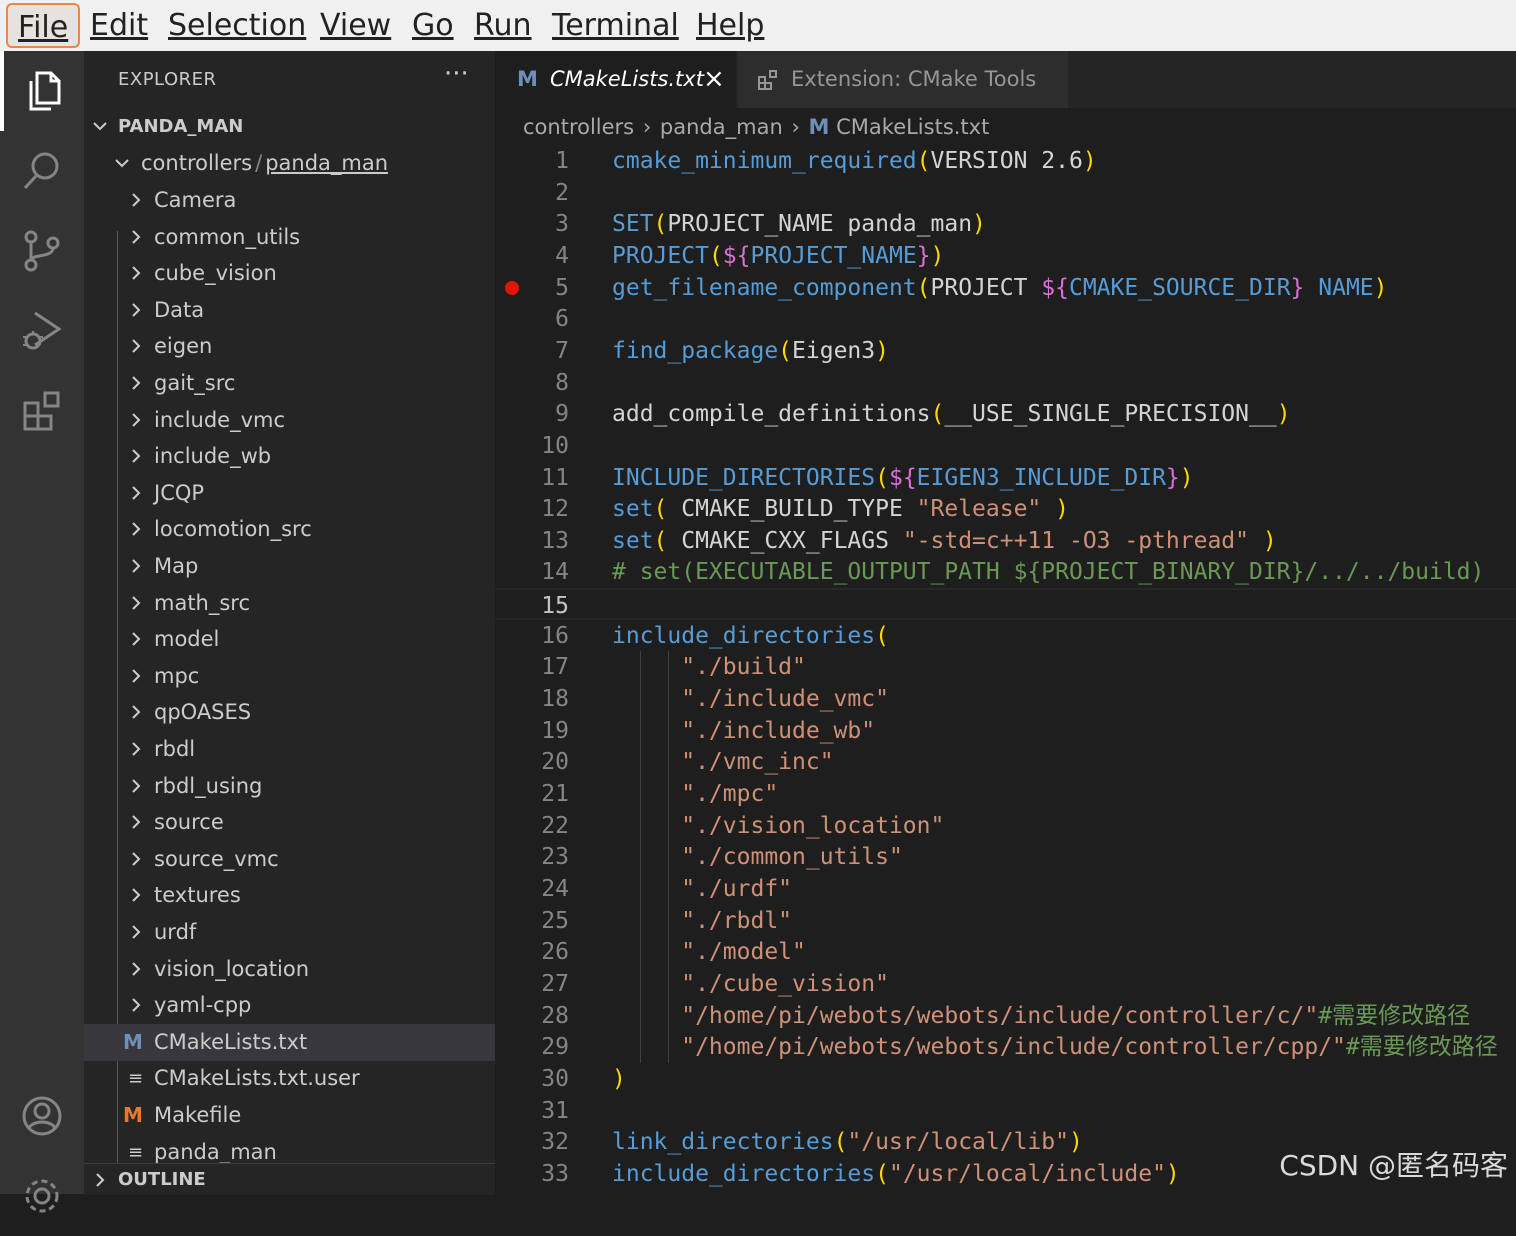 Image resolution: width=1516 pixels, height=1236 pixels. What do you see at coordinates (1005, 193) in the screenshot?
I see `code-line: 2` at bounding box center [1005, 193].